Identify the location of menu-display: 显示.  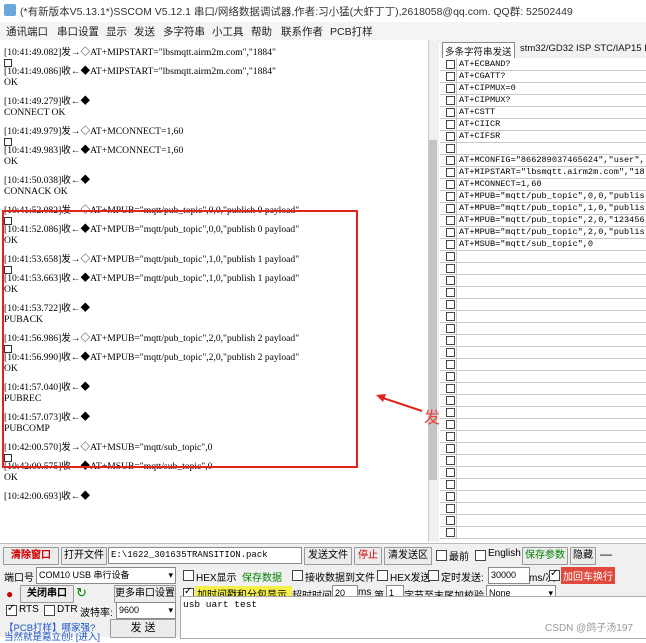
(116, 31).